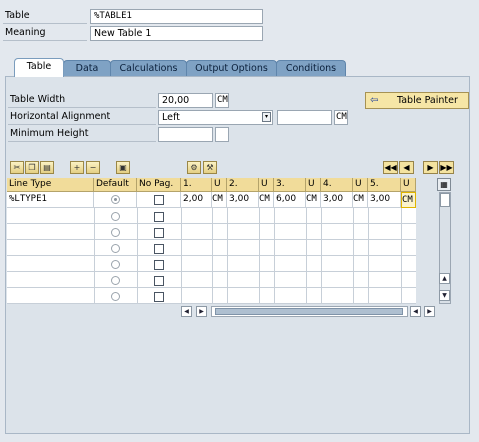 The height and width of the screenshot is (442, 479). What do you see at coordinates (445, 248) in the screenshot?
I see `vertical-scrollbar` at bounding box center [445, 248].